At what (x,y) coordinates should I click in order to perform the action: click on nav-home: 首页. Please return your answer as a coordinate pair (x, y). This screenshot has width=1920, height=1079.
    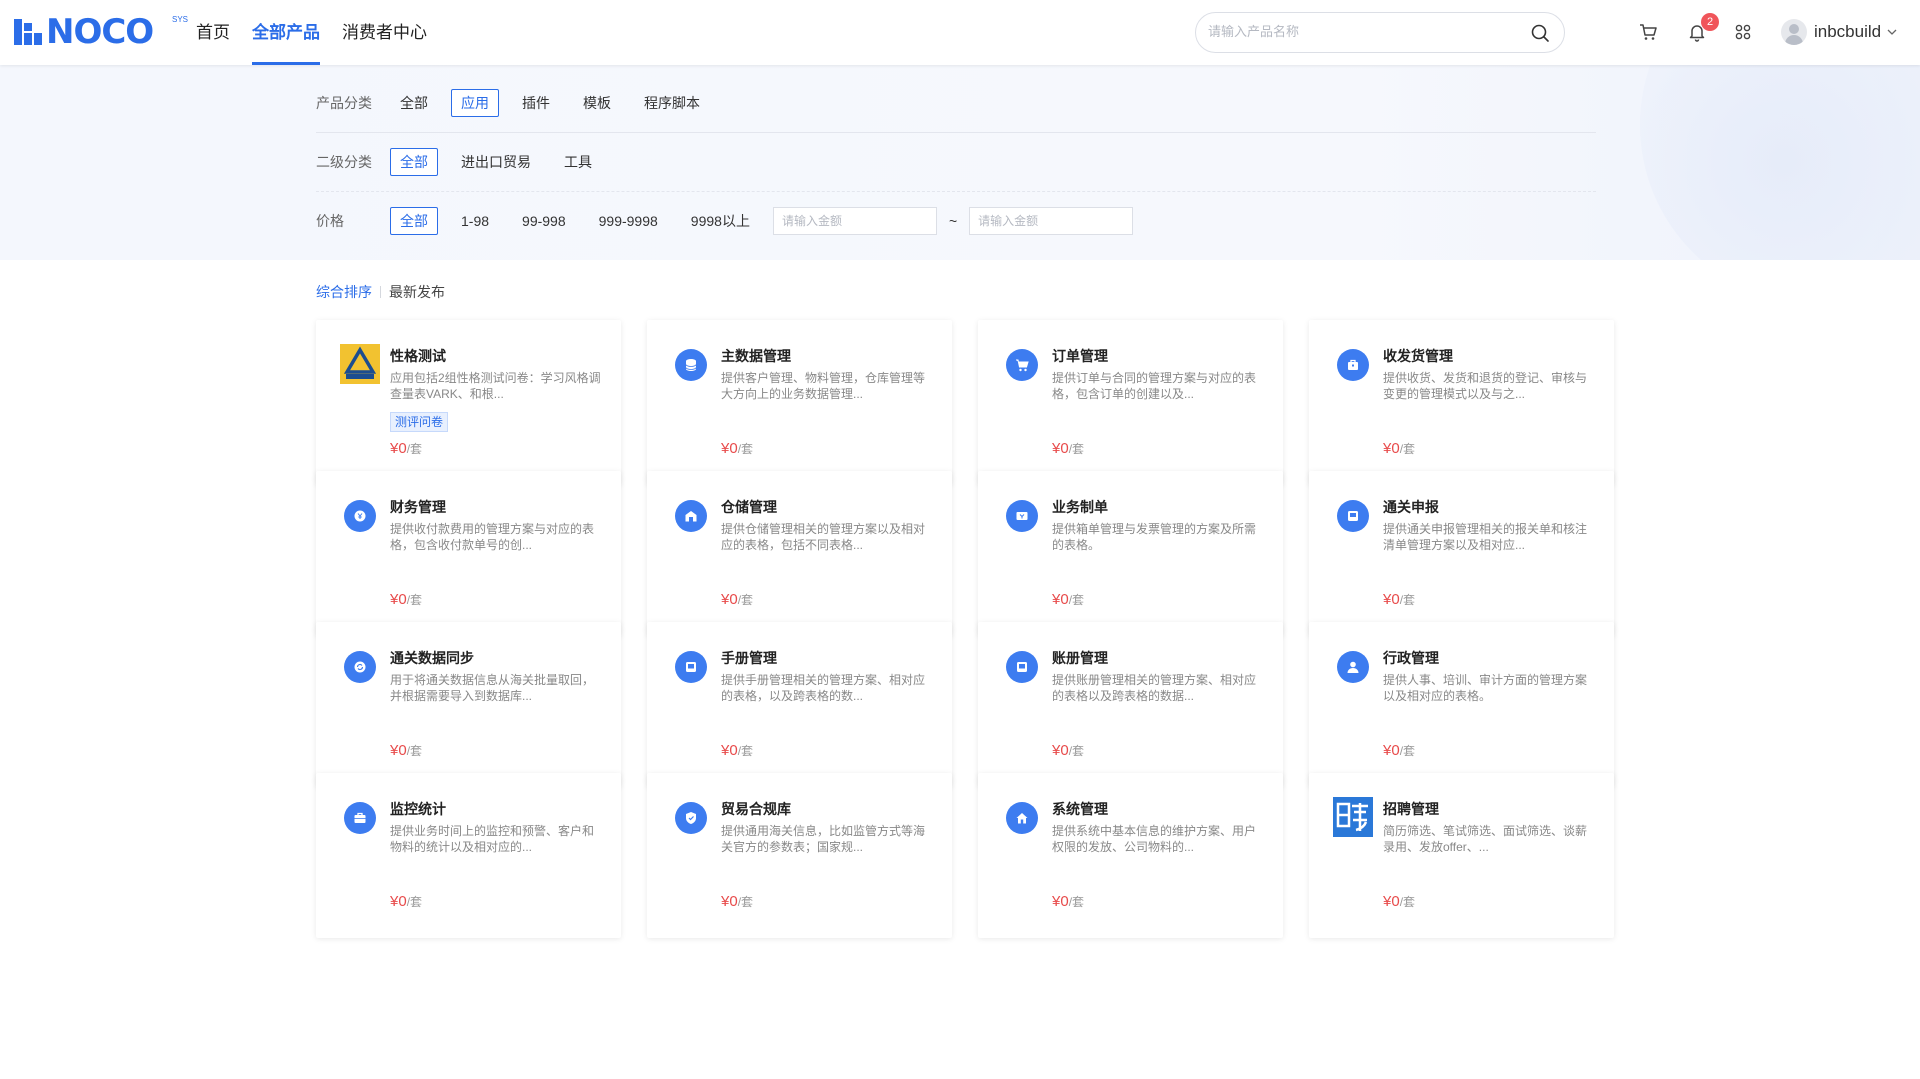
    Looking at the image, I should click on (213, 32).